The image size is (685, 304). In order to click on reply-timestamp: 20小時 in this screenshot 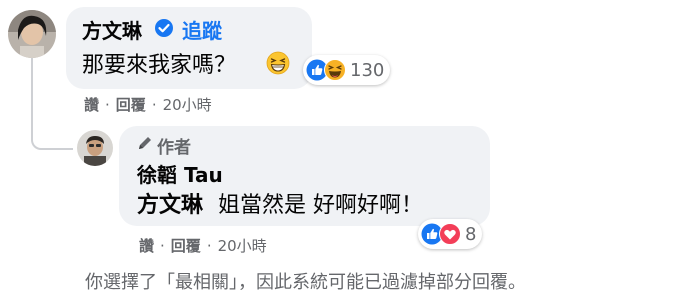, I will do `click(242, 246)`.